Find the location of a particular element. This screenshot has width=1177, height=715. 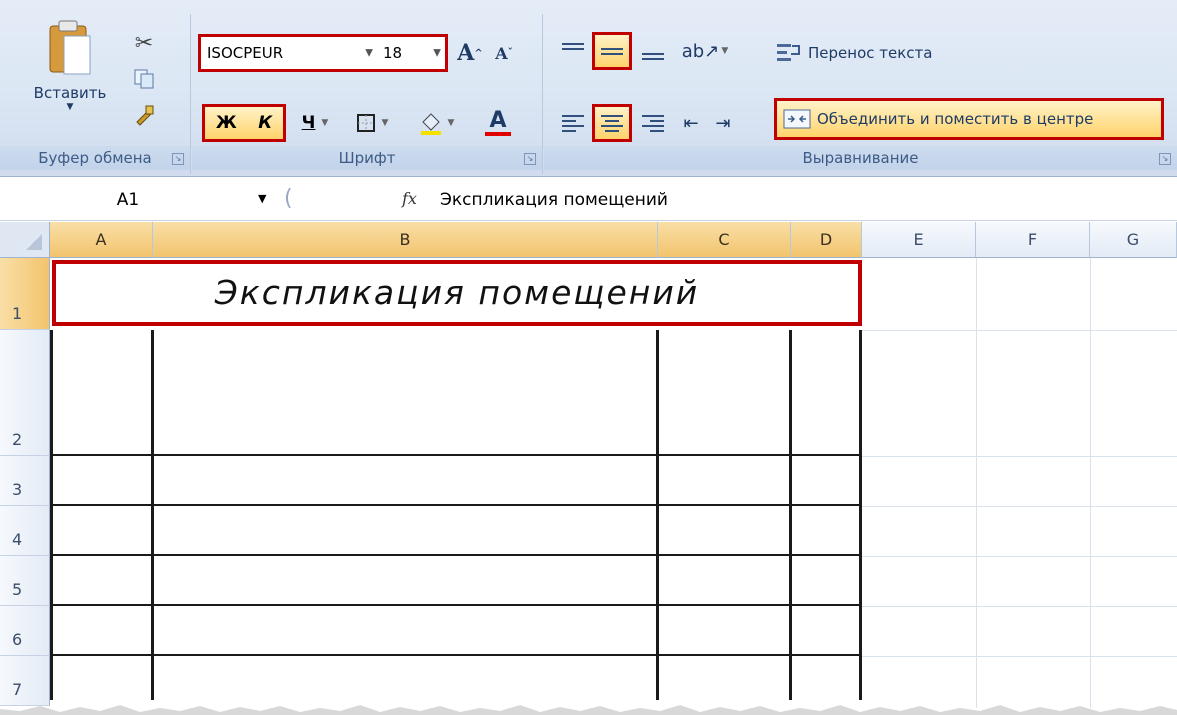

function-wizard-circle-icon: ( is located at coordinates (288, 198).